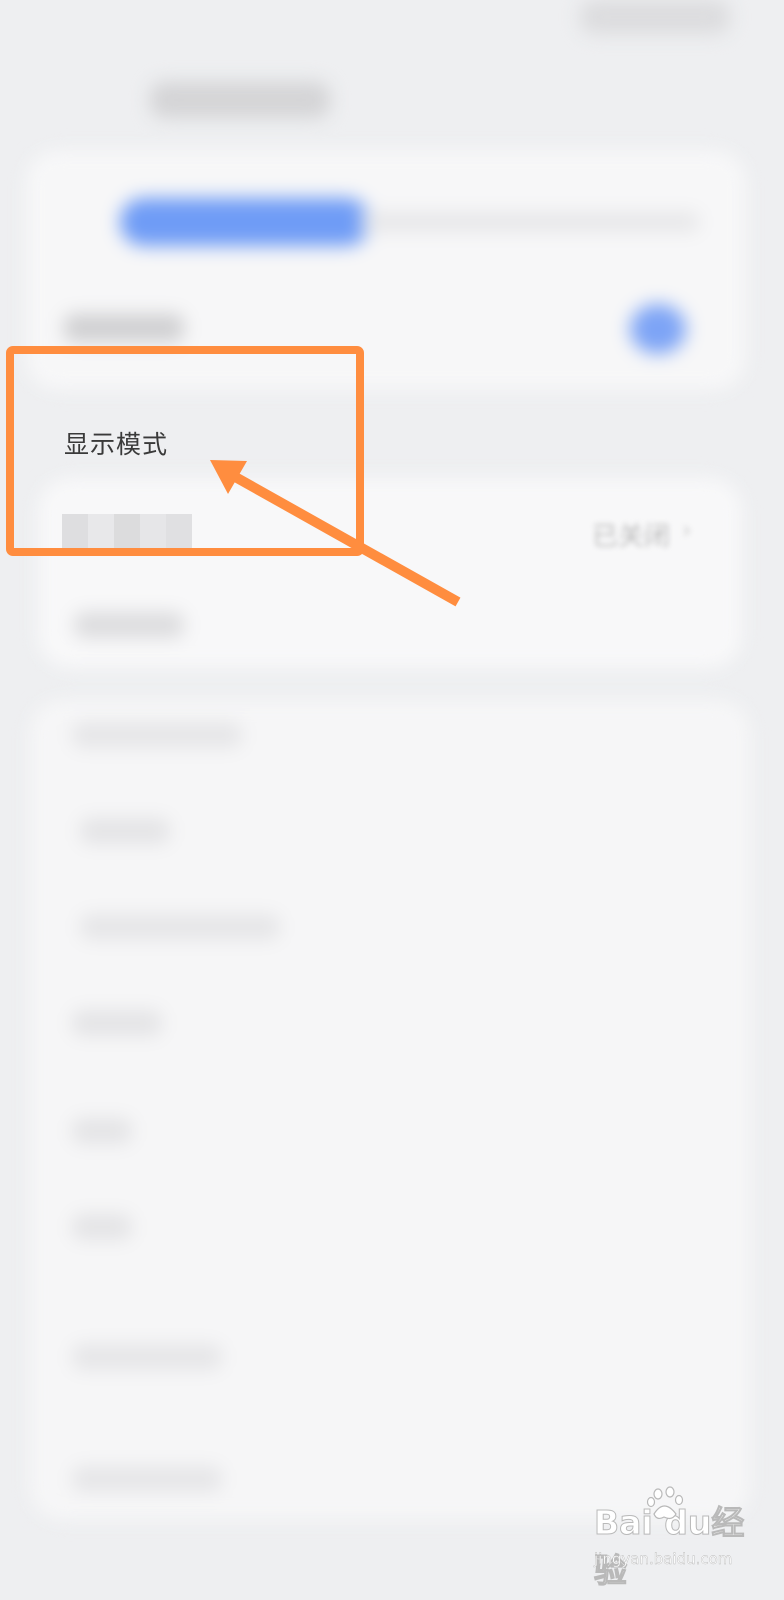  I want to click on row-label-blob, so click(129, 625).